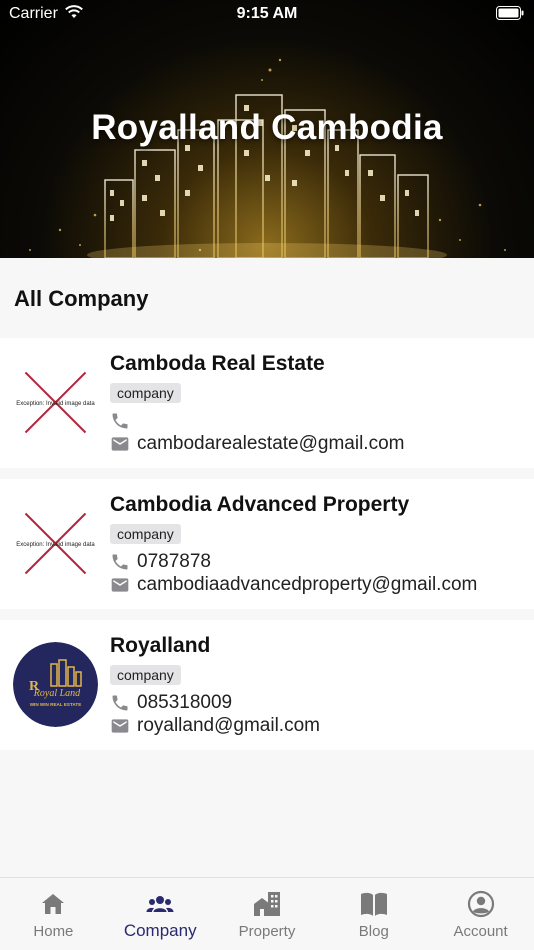 Image resolution: width=534 pixels, height=950 pixels. I want to click on section-header: All Company, so click(267, 298).